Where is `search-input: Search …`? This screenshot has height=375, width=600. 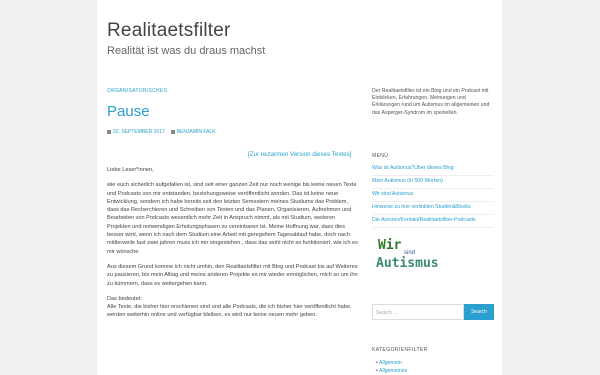 search-input: Search … is located at coordinates (418, 312).